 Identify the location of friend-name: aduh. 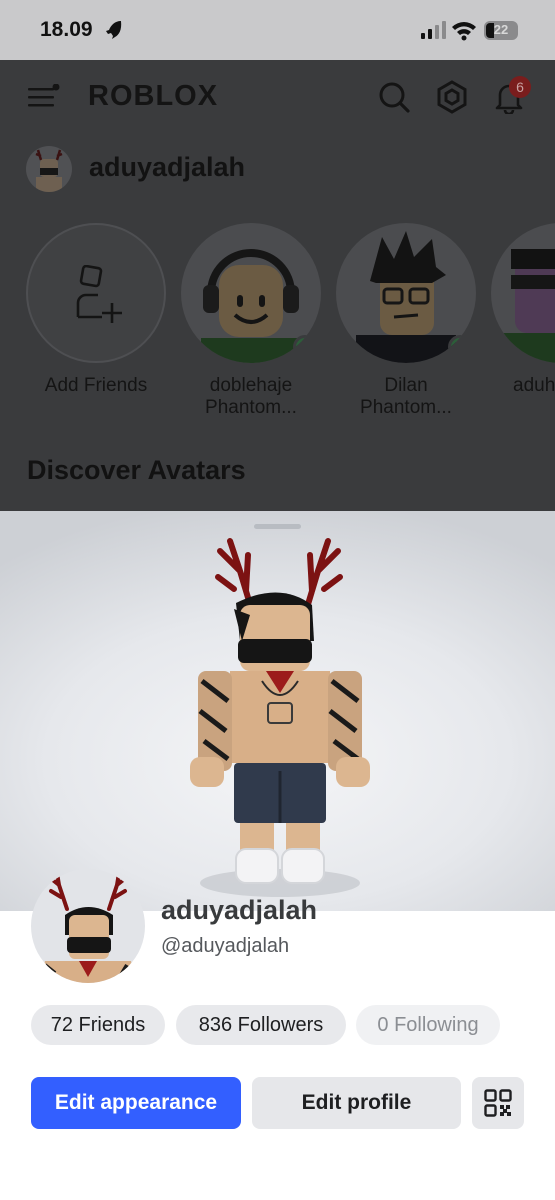
(534, 385).